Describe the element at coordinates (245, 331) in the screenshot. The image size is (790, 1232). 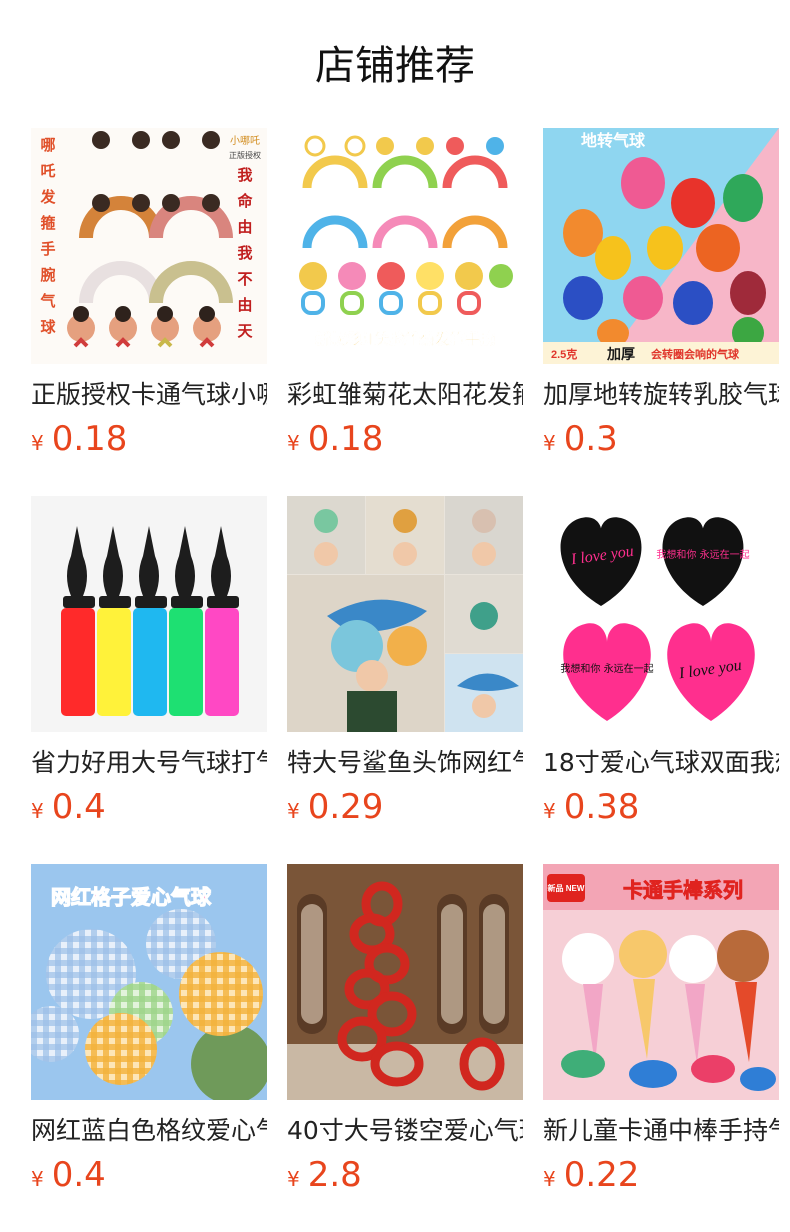
I see `image-caption: 天` at that location.